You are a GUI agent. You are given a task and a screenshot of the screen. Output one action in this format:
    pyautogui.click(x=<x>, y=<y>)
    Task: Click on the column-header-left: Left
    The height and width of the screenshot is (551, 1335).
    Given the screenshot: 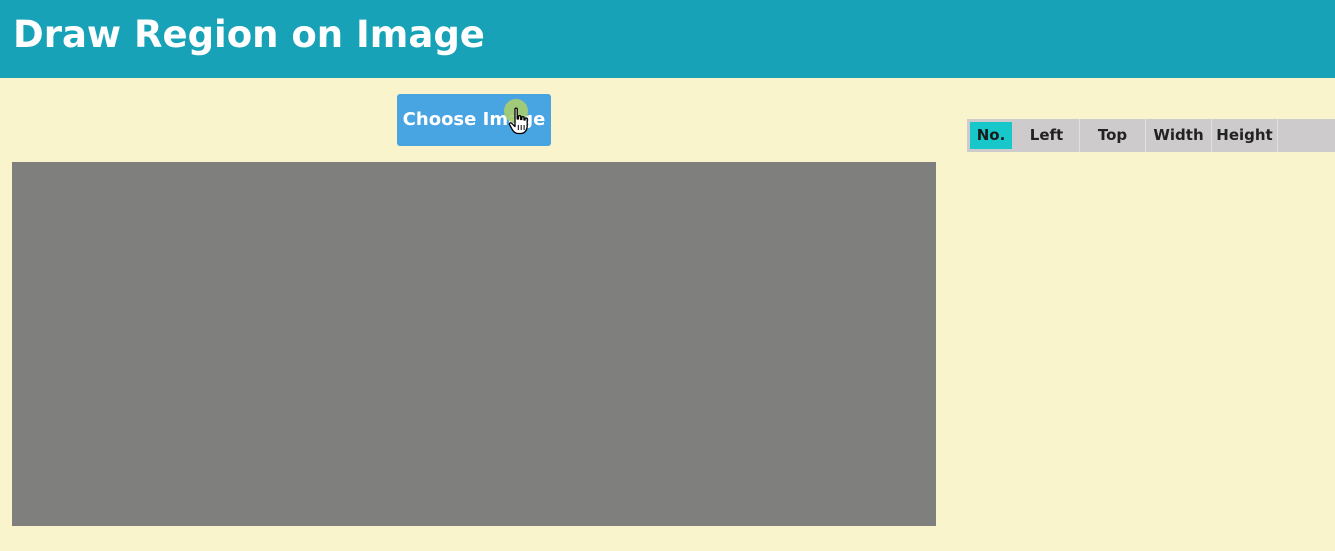 What is the action you would take?
    pyautogui.click(x=1047, y=135)
    